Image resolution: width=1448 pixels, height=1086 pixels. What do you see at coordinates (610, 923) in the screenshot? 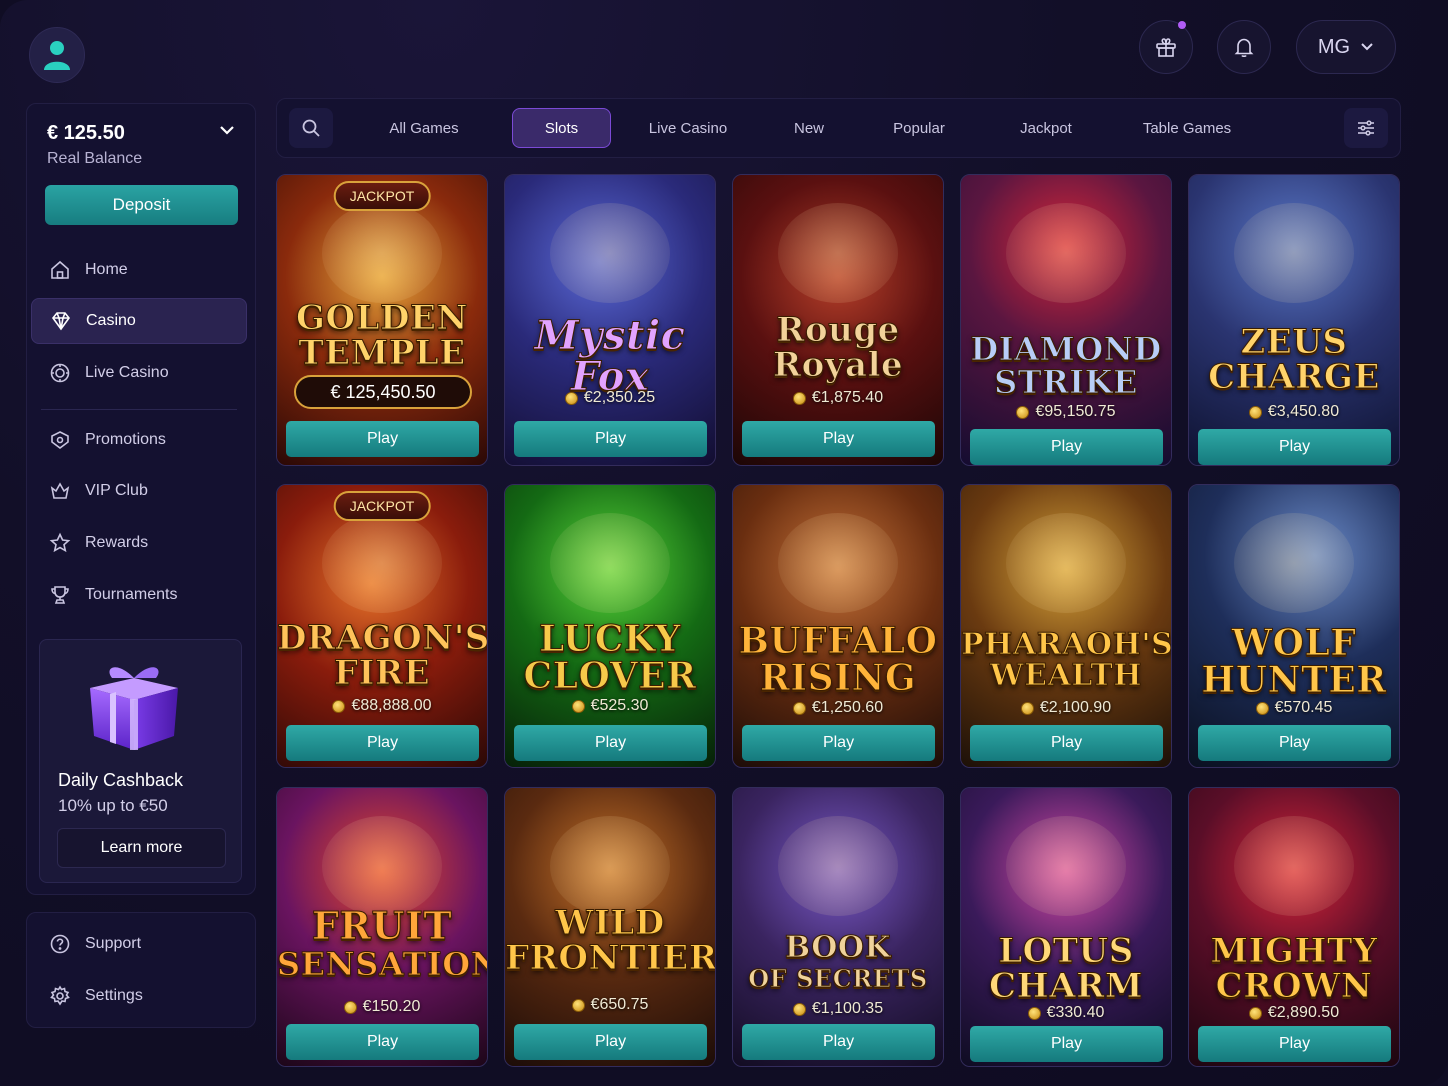
I see `game-title-line1: WILD` at bounding box center [610, 923].